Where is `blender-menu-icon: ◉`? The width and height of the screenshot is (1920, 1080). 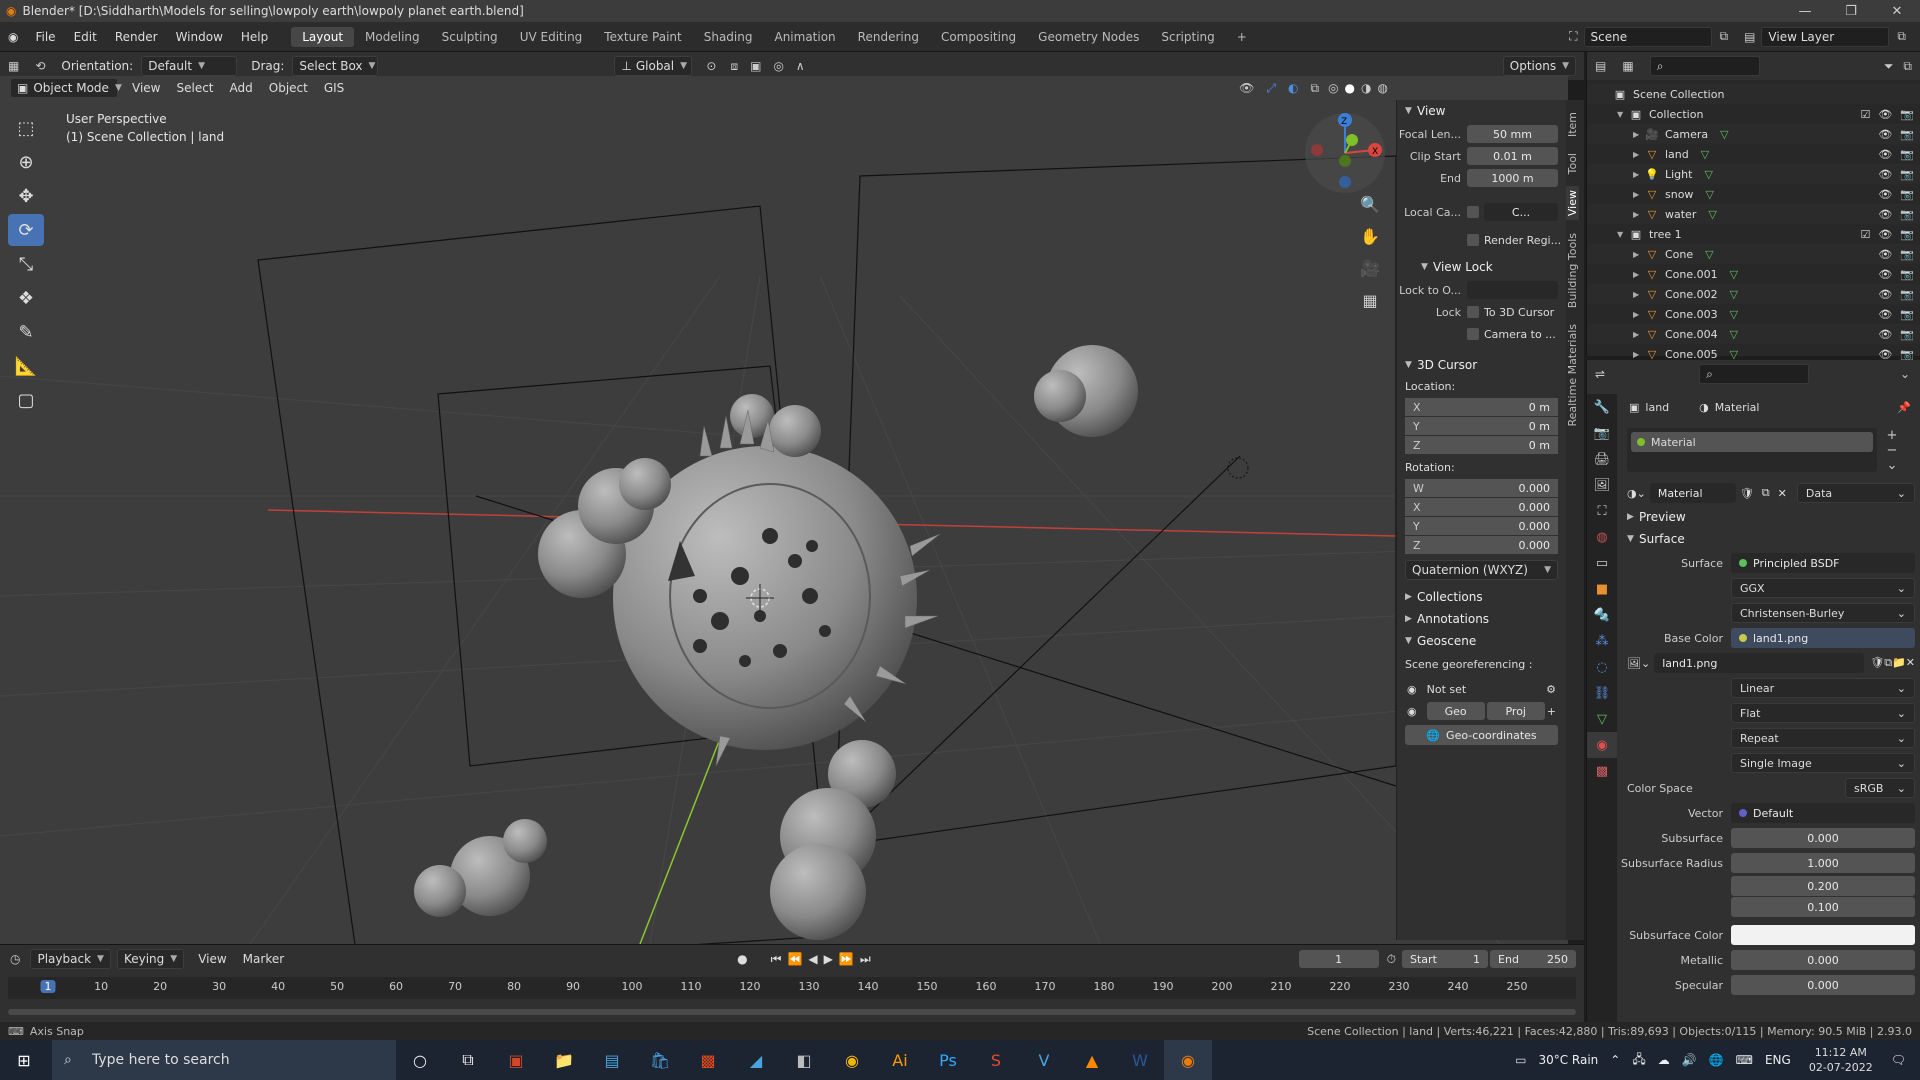
blender-menu-icon: ◉ is located at coordinates (13, 37).